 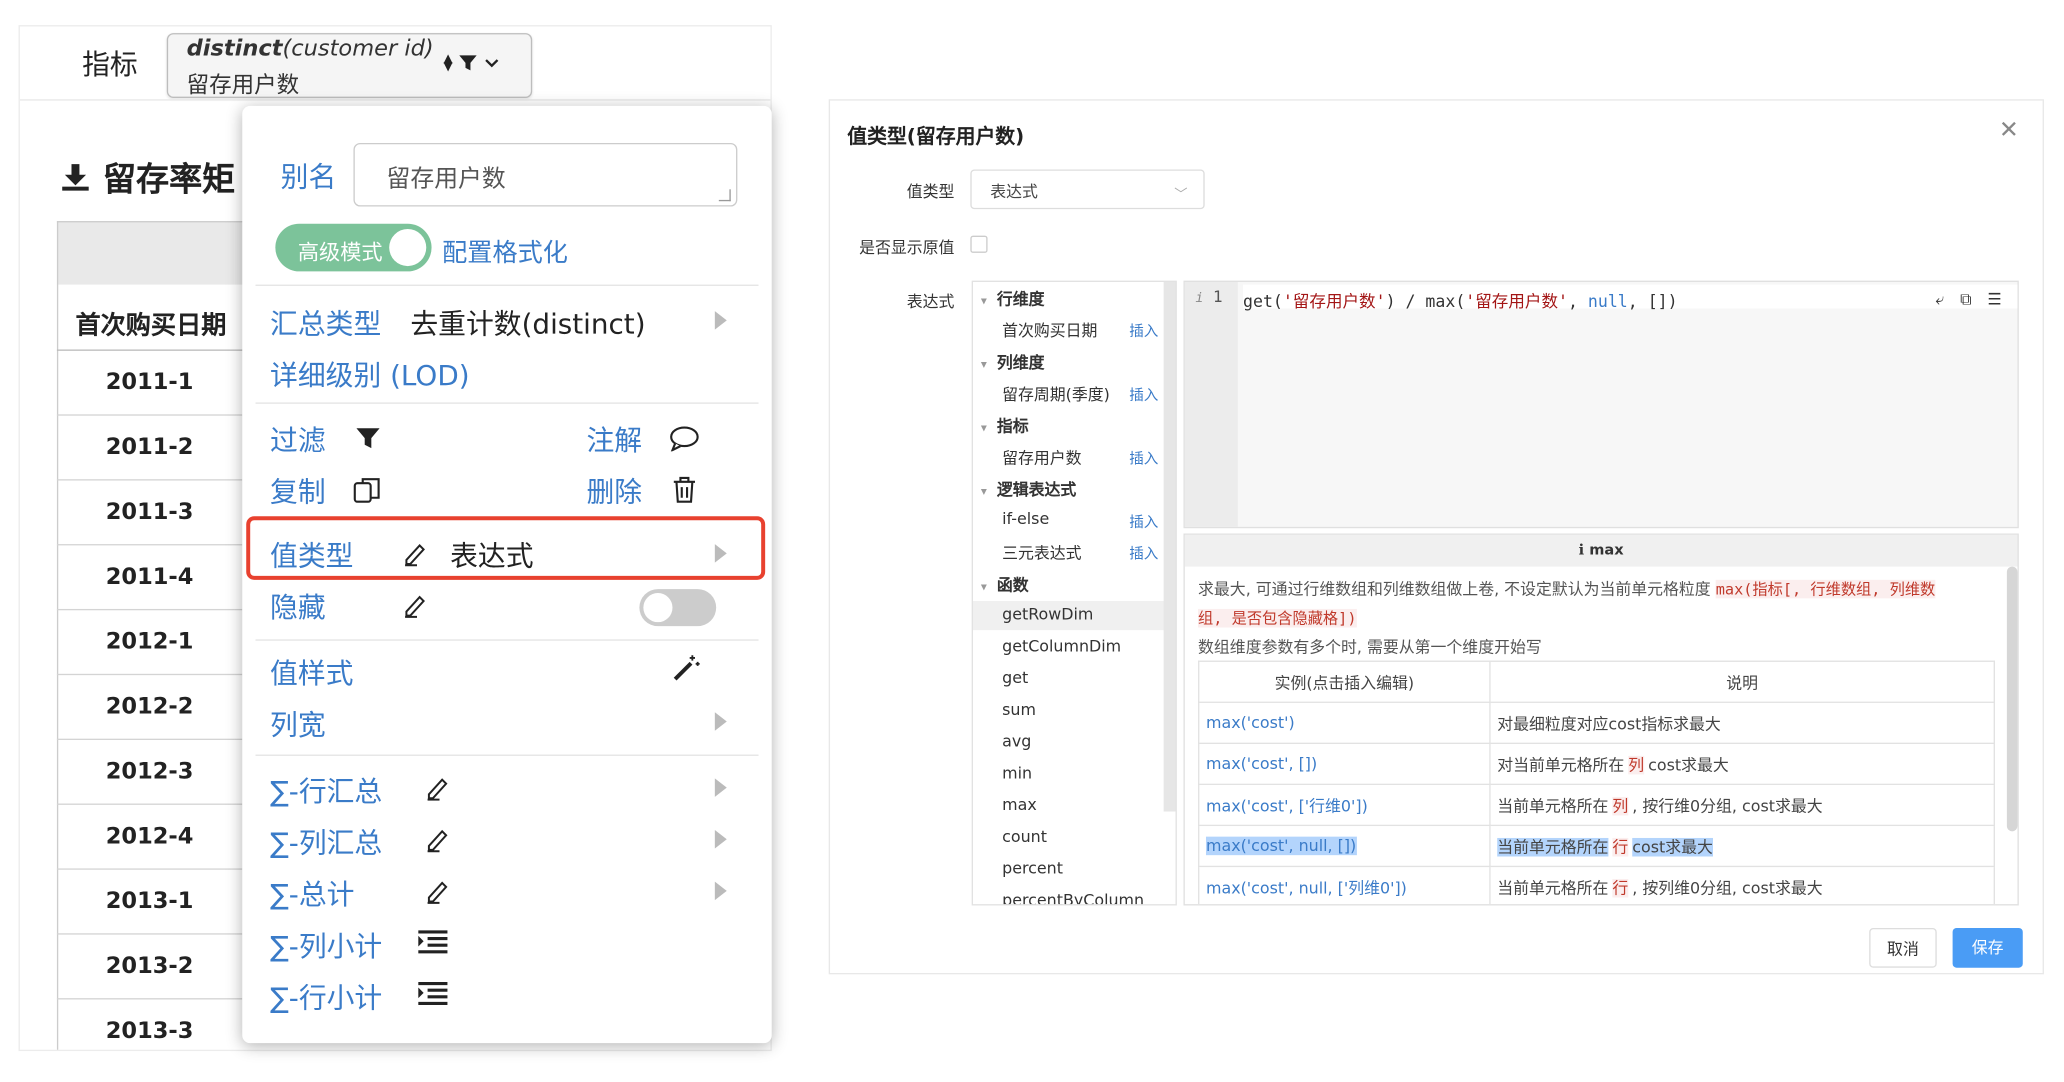 I want to click on alias-input: 留存用户数, so click(x=545, y=174).